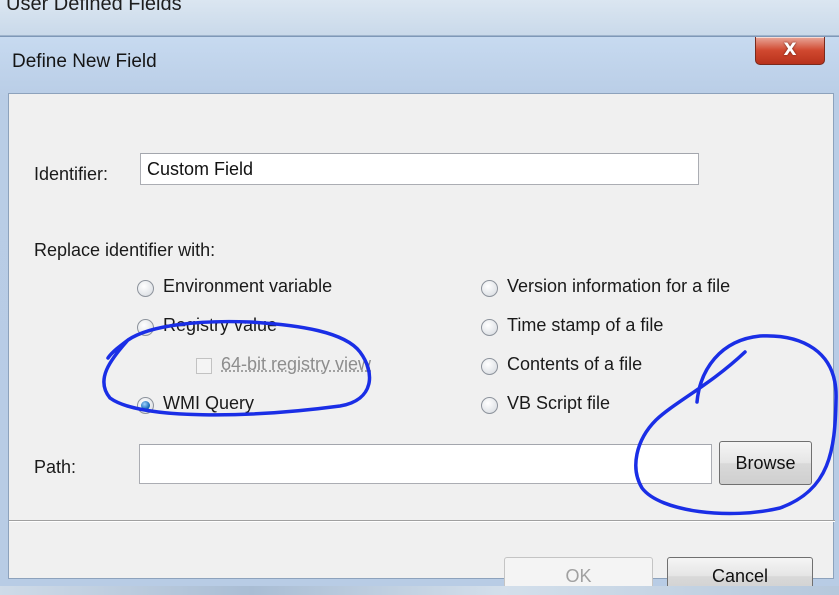  I want to click on close-button: X, so click(790, 51).